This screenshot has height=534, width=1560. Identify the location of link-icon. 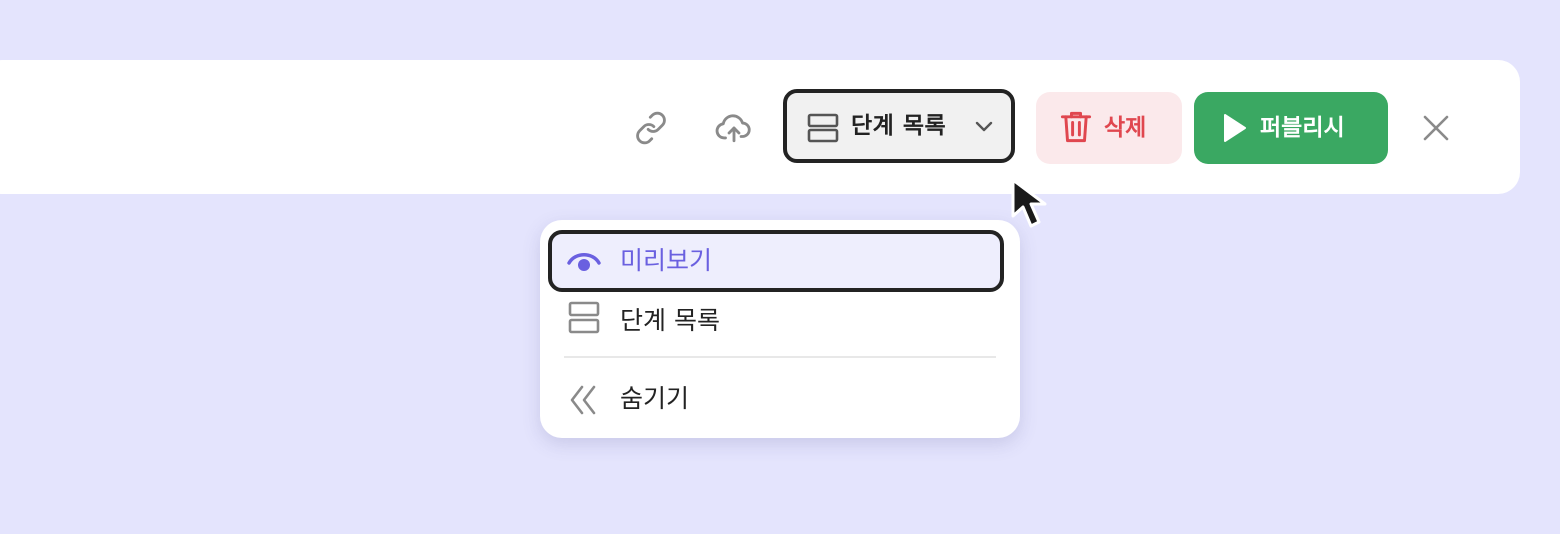
(651, 128).